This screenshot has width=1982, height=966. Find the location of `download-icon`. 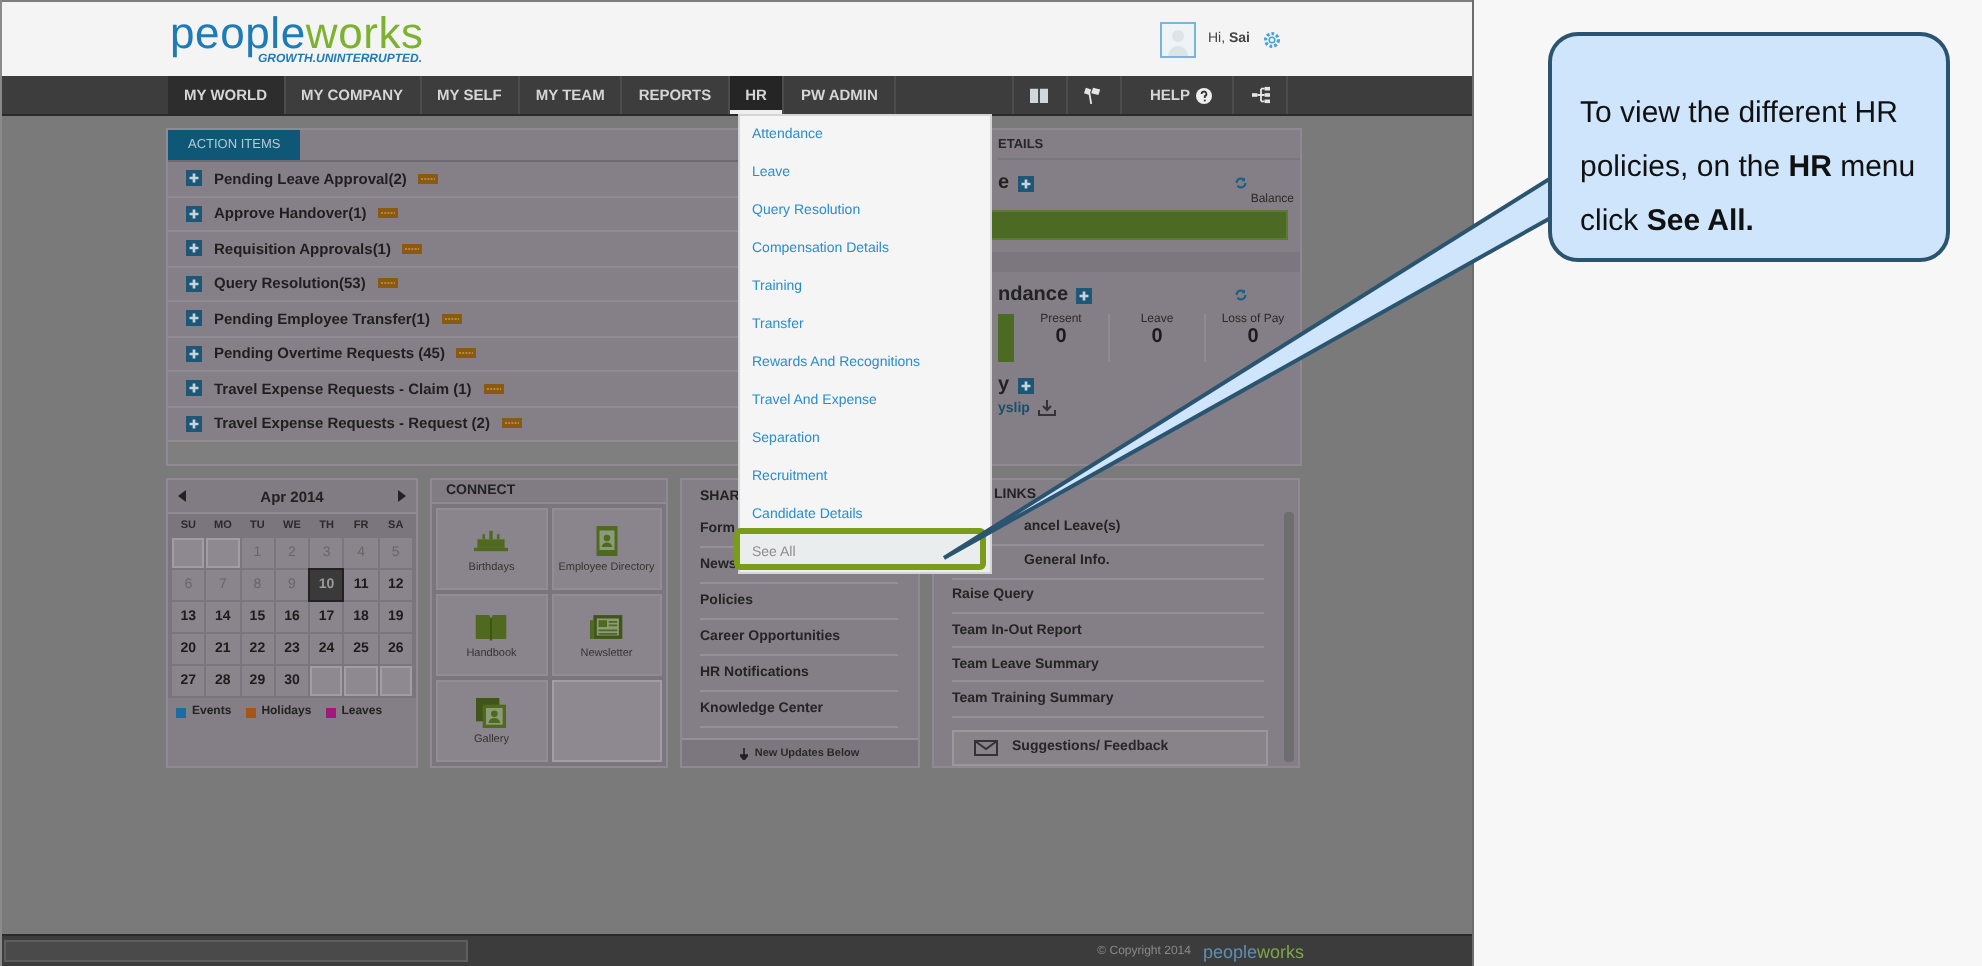

download-icon is located at coordinates (1046, 408).